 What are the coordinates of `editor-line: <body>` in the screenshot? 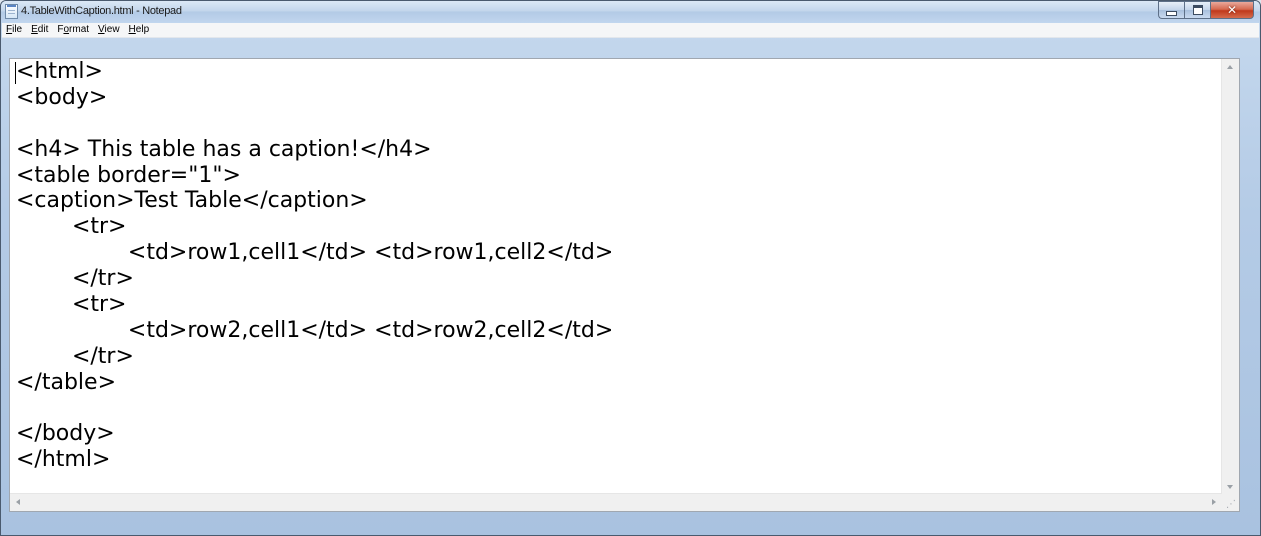 It's located at (62, 97).